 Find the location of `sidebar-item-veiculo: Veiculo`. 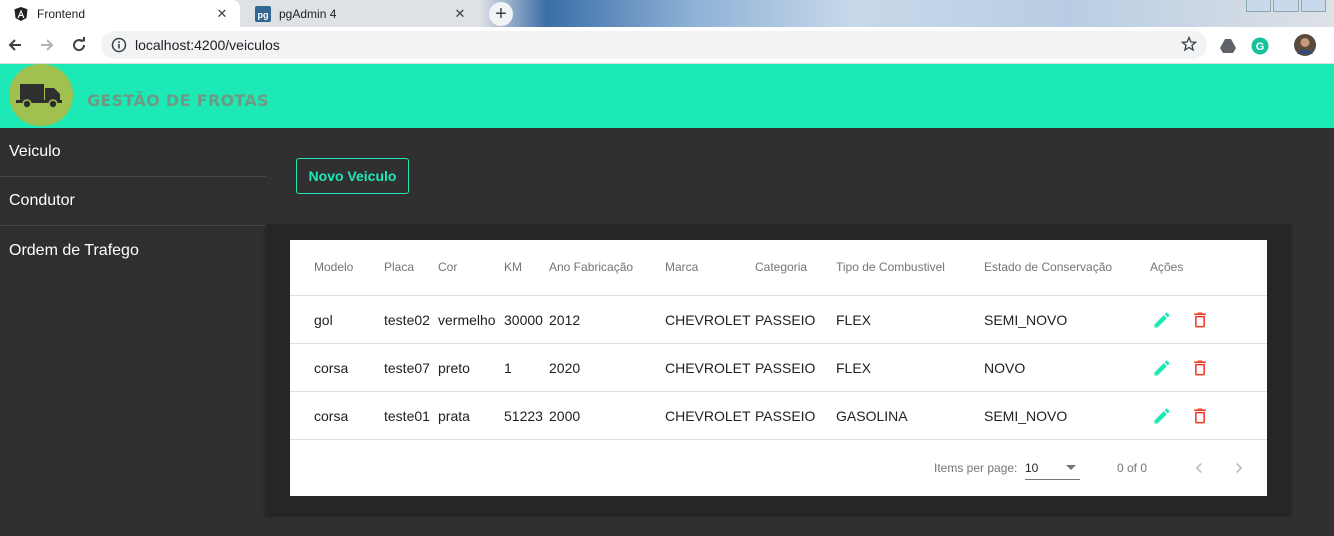

sidebar-item-veiculo: Veiculo is located at coordinates (133, 152).